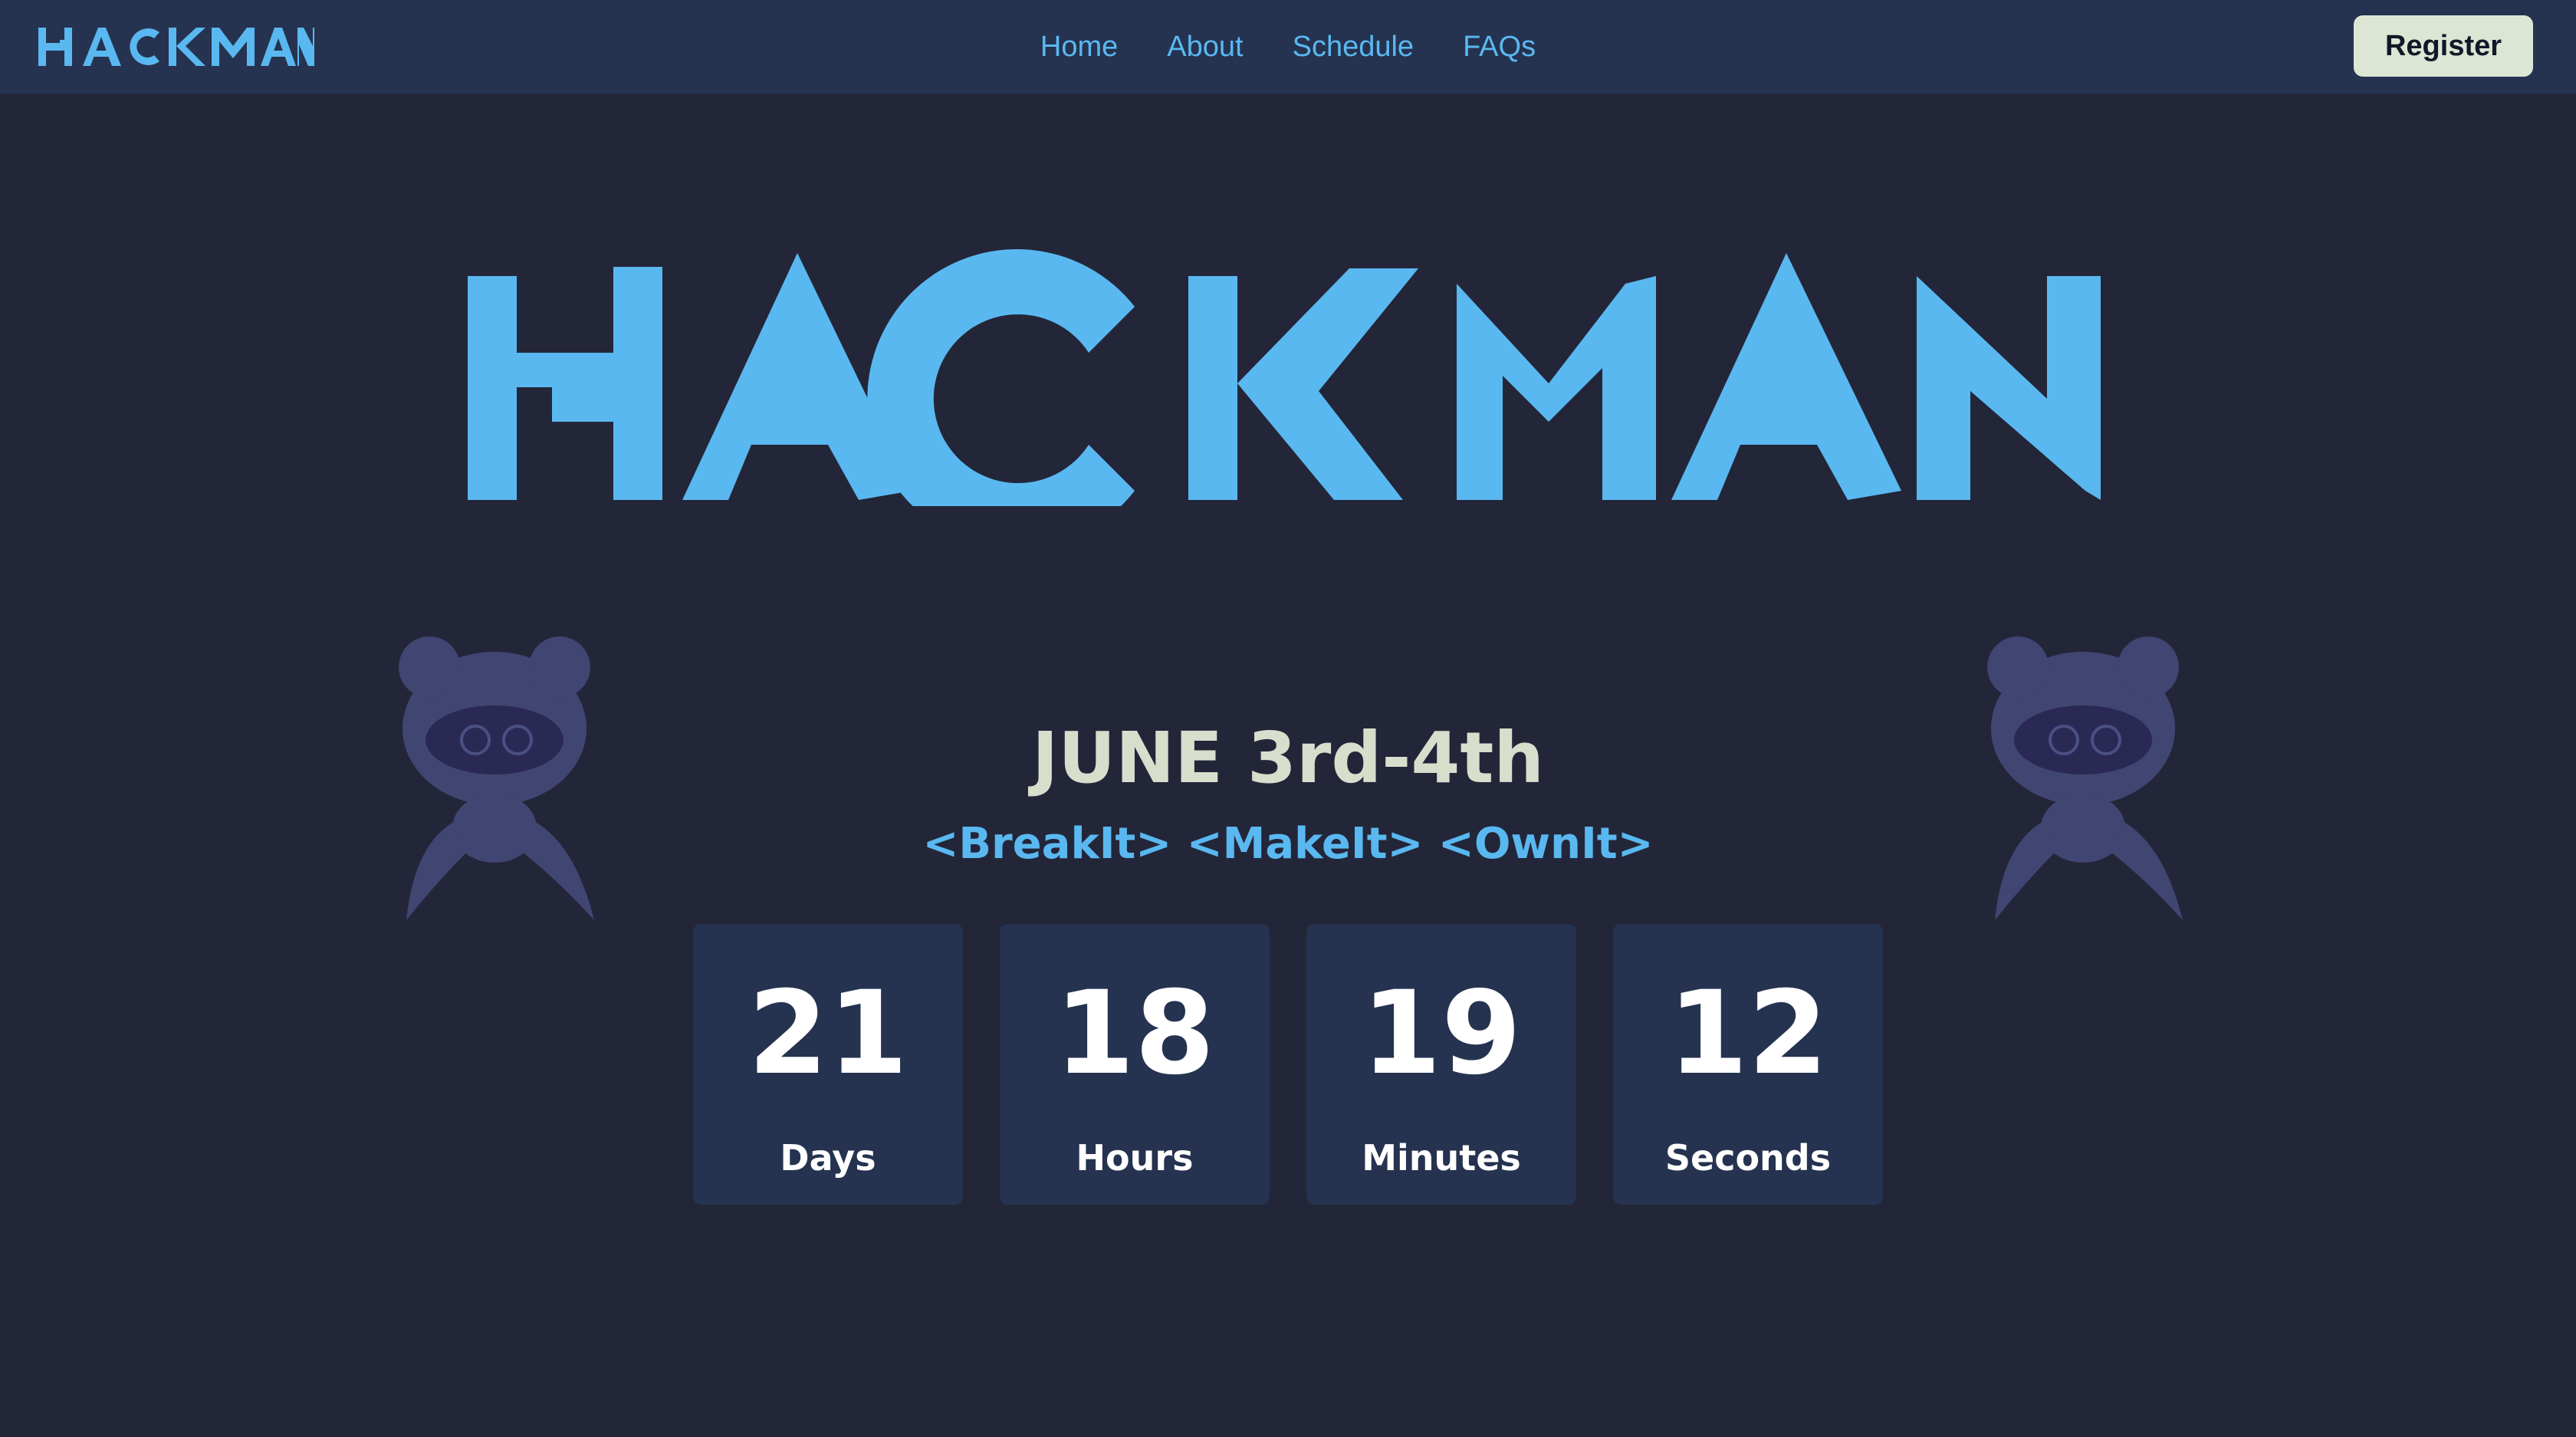 Image resolution: width=2576 pixels, height=1437 pixels. Describe the element at coordinates (1441, 1033) in the screenshot. I see `countdown-value: 19` at that location.